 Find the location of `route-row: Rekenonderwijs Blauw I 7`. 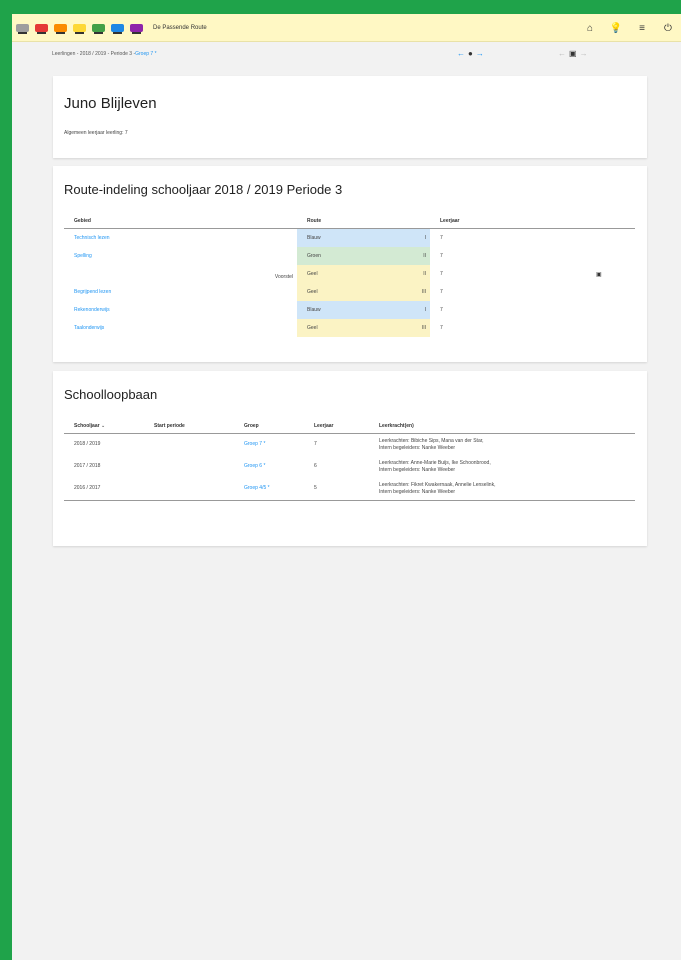

route-row: Rekenonderwijs Blauw I 7 is located at coordinates (349, 310).